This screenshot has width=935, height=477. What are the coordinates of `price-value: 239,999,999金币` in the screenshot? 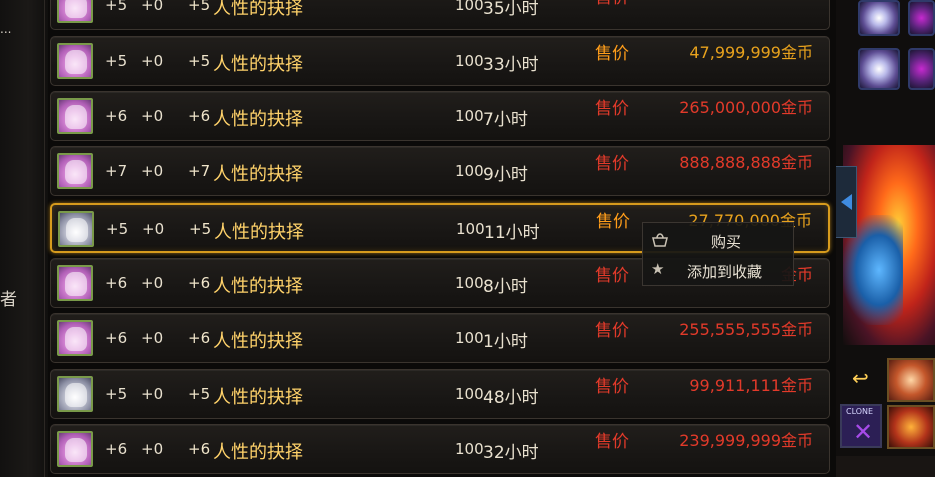 It's located at (746, 440).